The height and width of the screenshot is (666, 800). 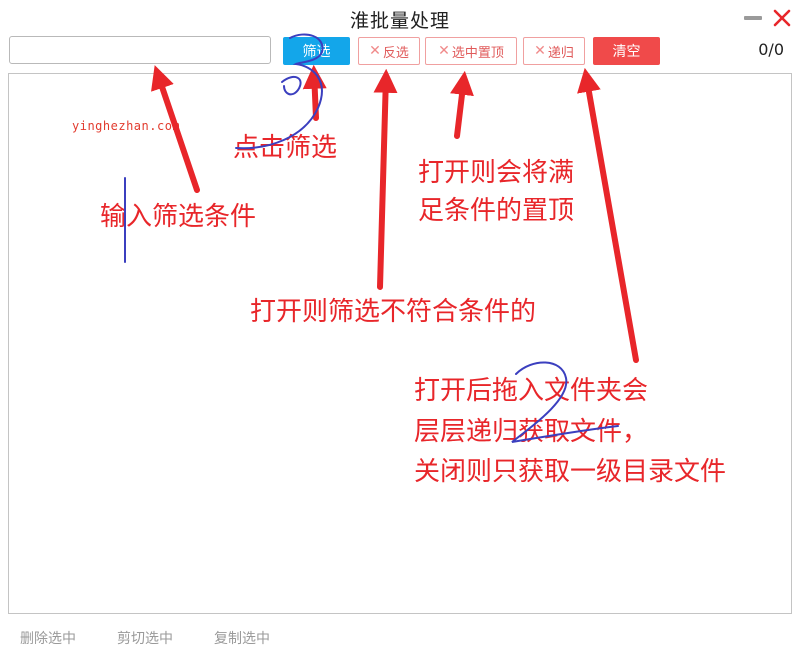 What do you see at coordinates (782, 18) in the screenshot?
I see `close-icon` at bounding box center [782, 18].